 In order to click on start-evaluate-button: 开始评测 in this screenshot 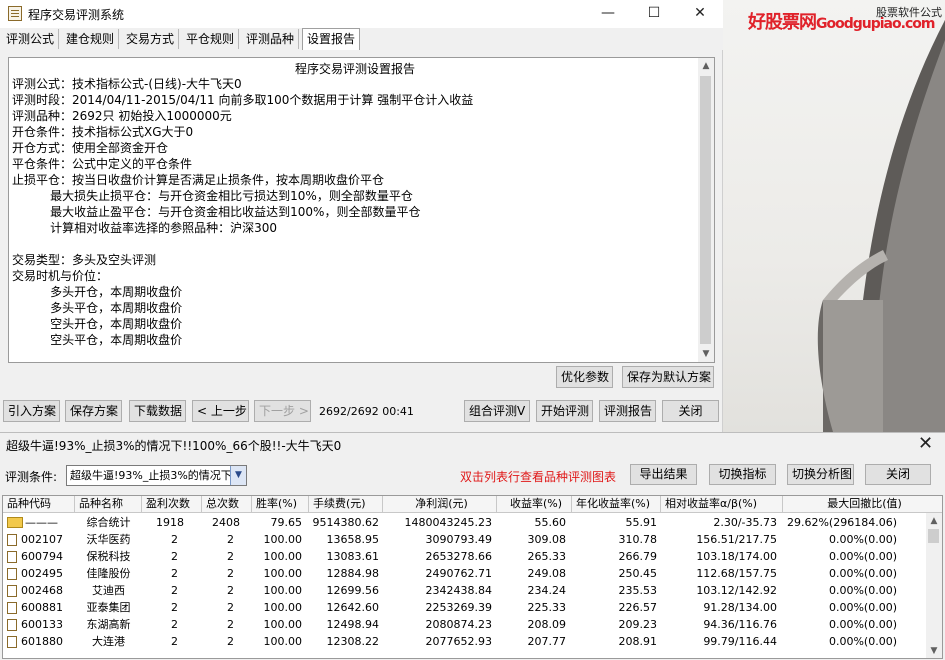, I will do `click(564, 411)`.